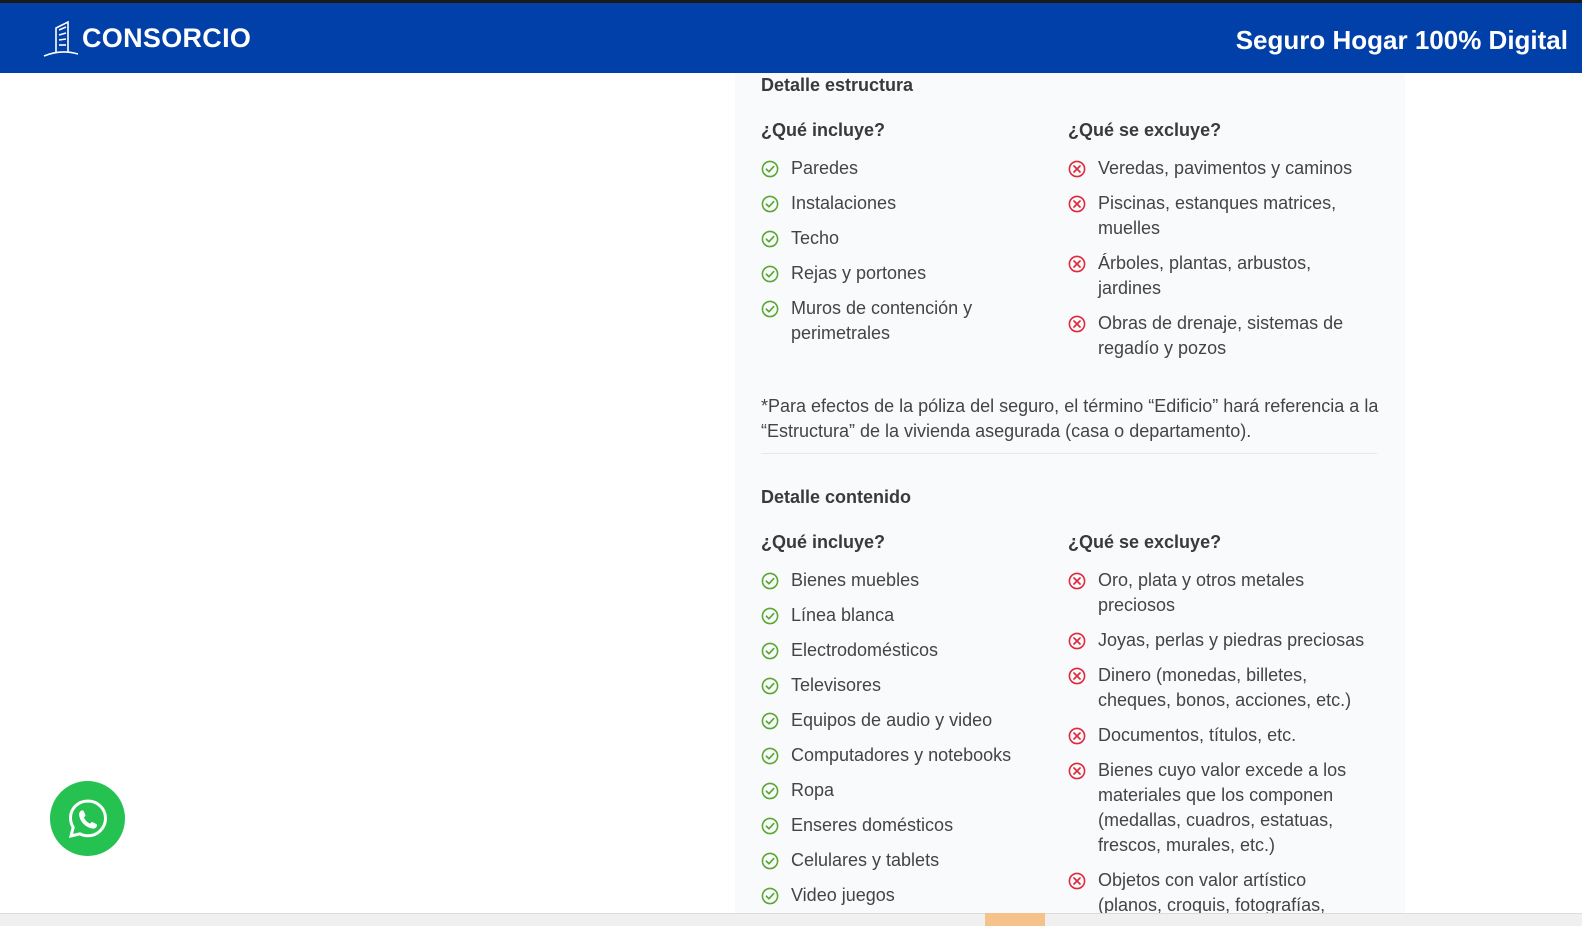  I want to click on page-title: Seguro Hogar 100% Digital, so click(1401, 40).